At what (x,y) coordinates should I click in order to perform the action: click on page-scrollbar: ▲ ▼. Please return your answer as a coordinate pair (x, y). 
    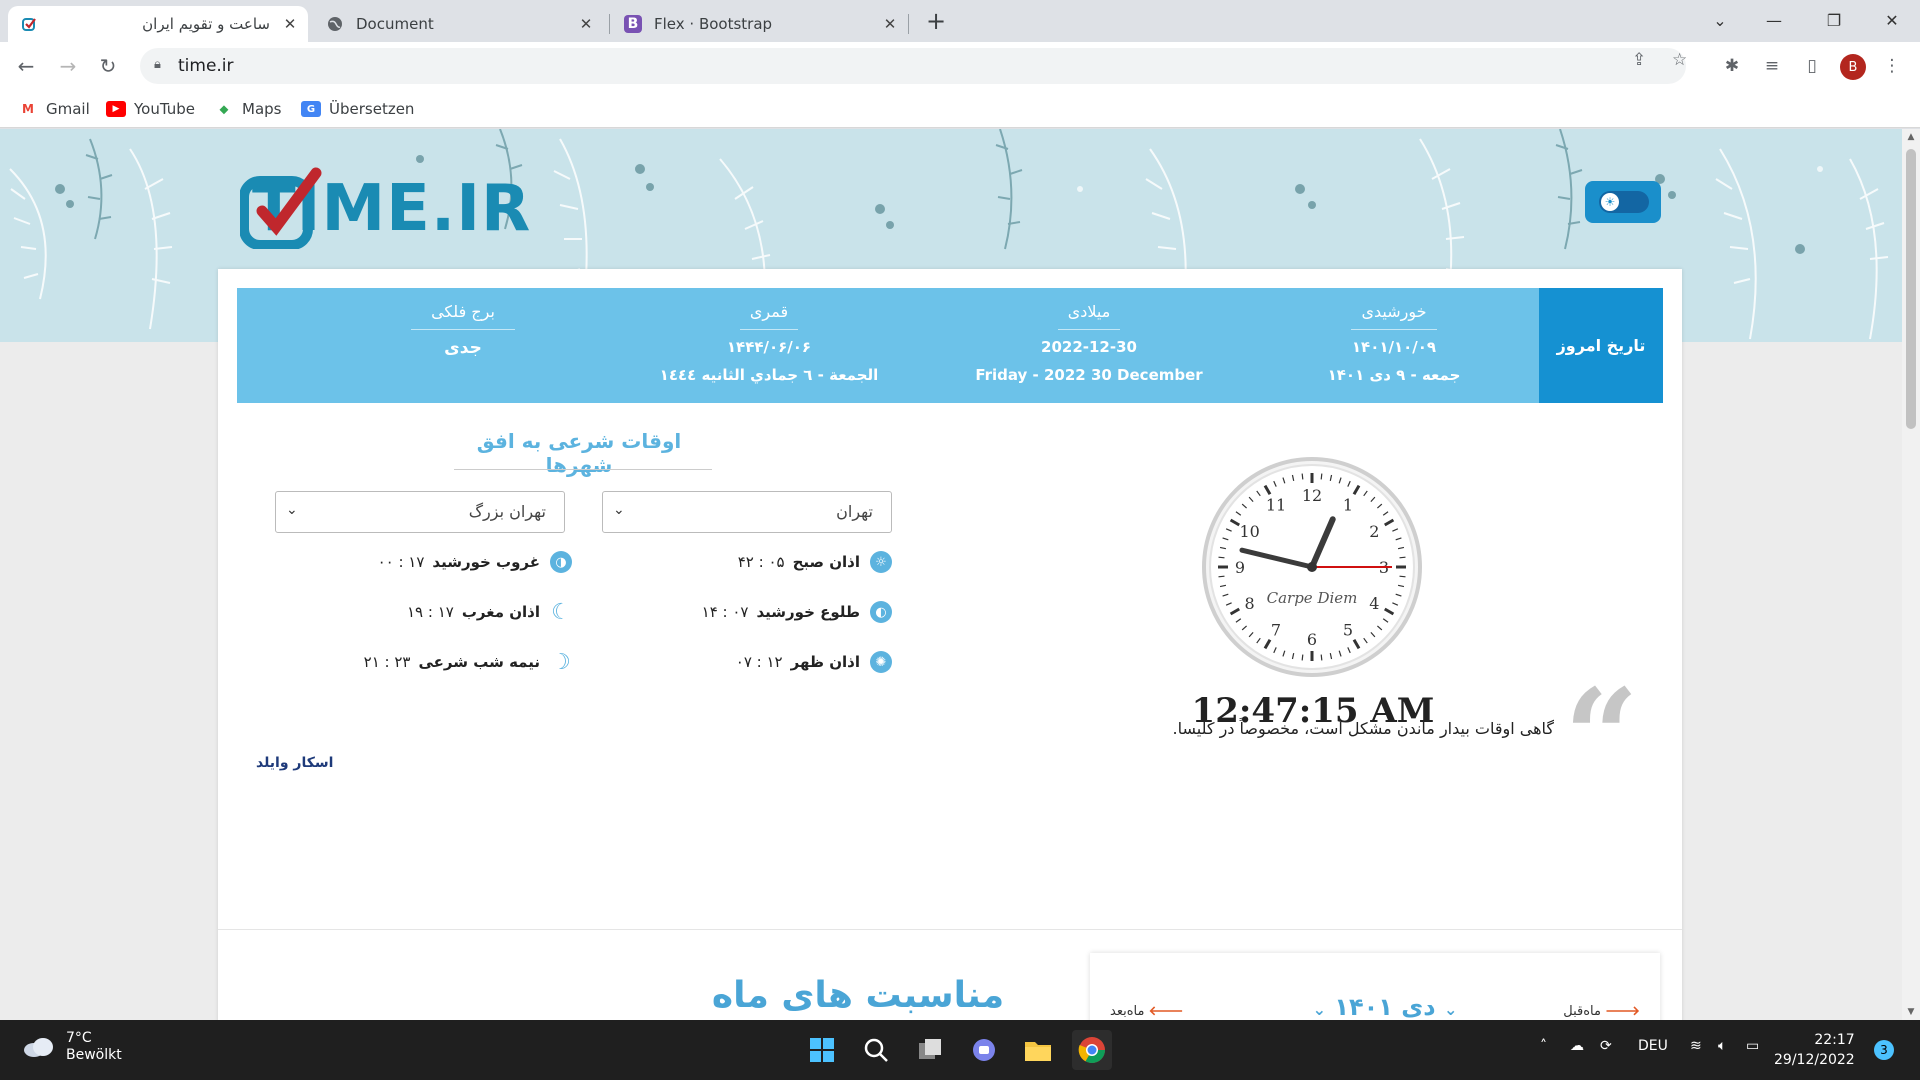
    Looking at the image, I should click on (1911, 574).